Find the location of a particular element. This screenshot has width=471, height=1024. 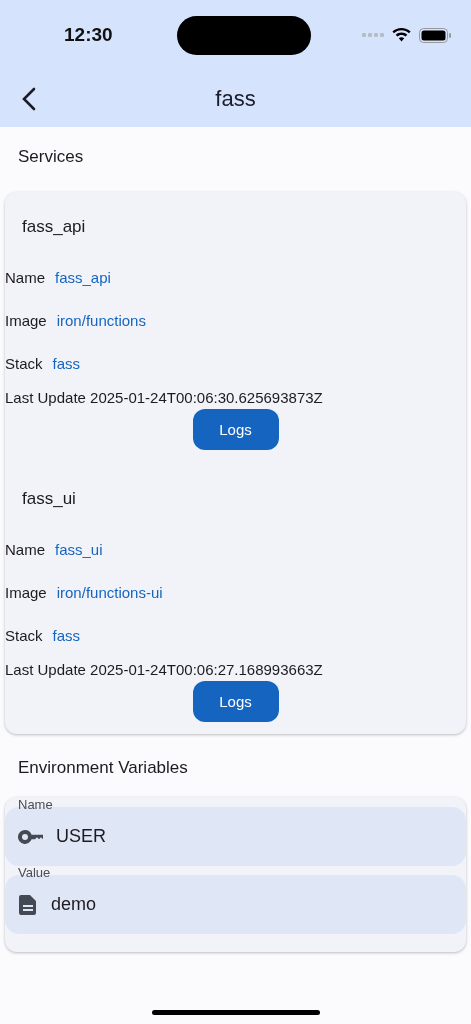

key-icon is located at coordinates (30, 836).